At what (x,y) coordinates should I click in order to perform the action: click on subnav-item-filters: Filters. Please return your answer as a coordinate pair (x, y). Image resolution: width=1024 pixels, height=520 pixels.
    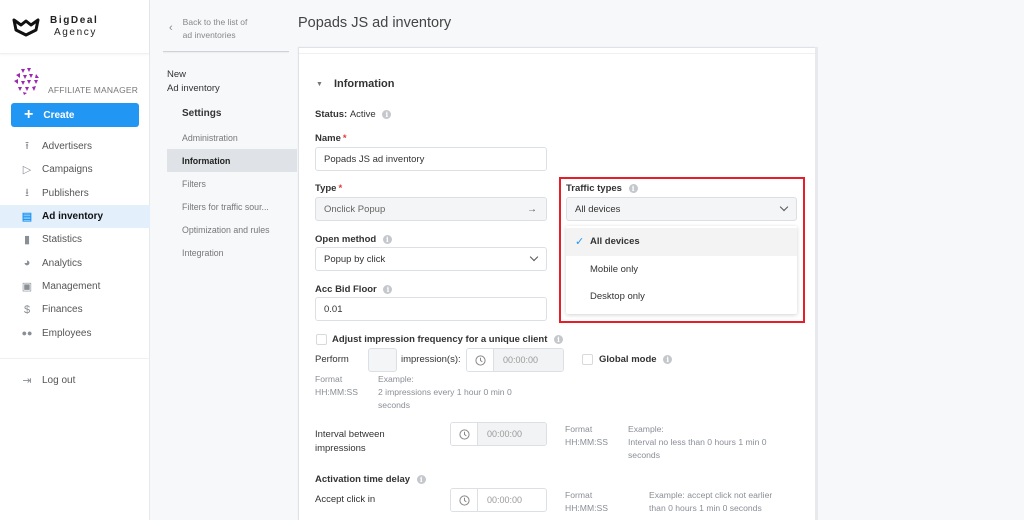
    Looking at the image, I should click on (232, 183).